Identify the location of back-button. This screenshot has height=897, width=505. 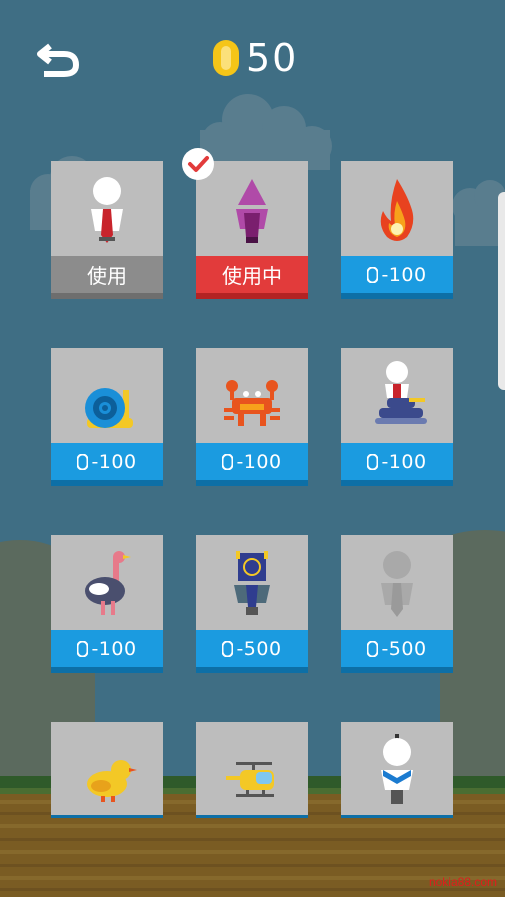
(60, 58).